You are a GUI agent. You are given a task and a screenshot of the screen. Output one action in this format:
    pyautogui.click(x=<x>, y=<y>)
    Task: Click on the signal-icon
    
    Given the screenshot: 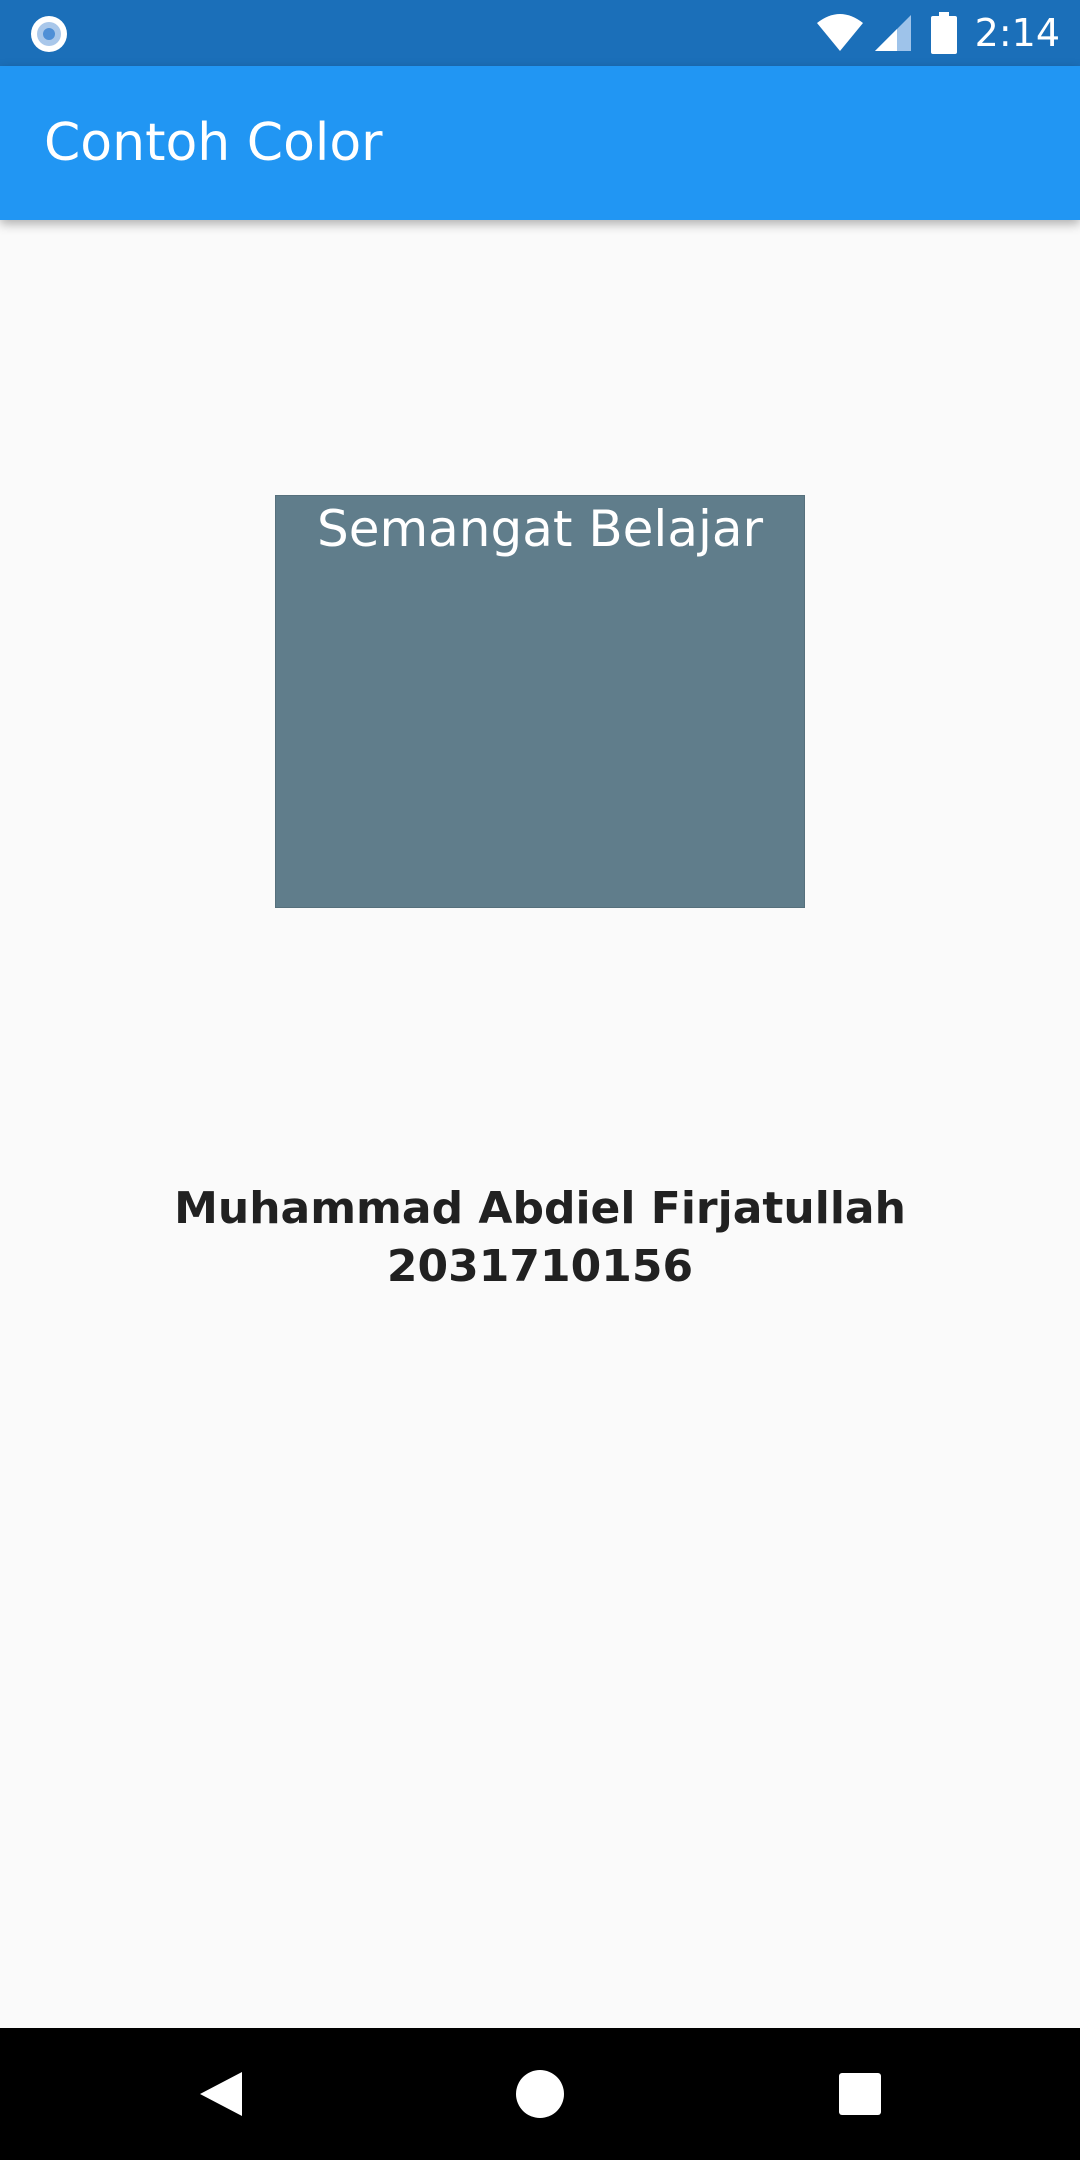 What is the action you would take?
    pyautogui.click(x=892, y=33)
    